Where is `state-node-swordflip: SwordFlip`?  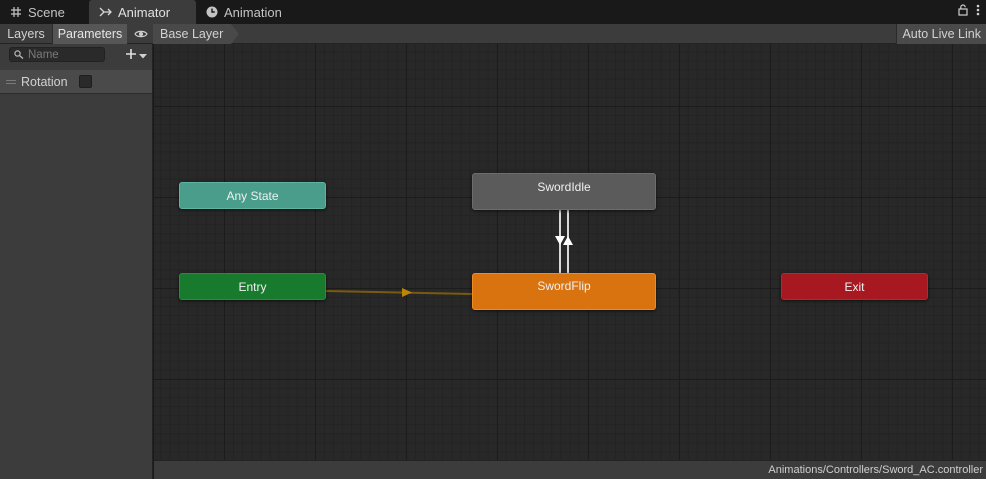
state-node-swordflip: SwordFlip is located at coordinates (564, 291).